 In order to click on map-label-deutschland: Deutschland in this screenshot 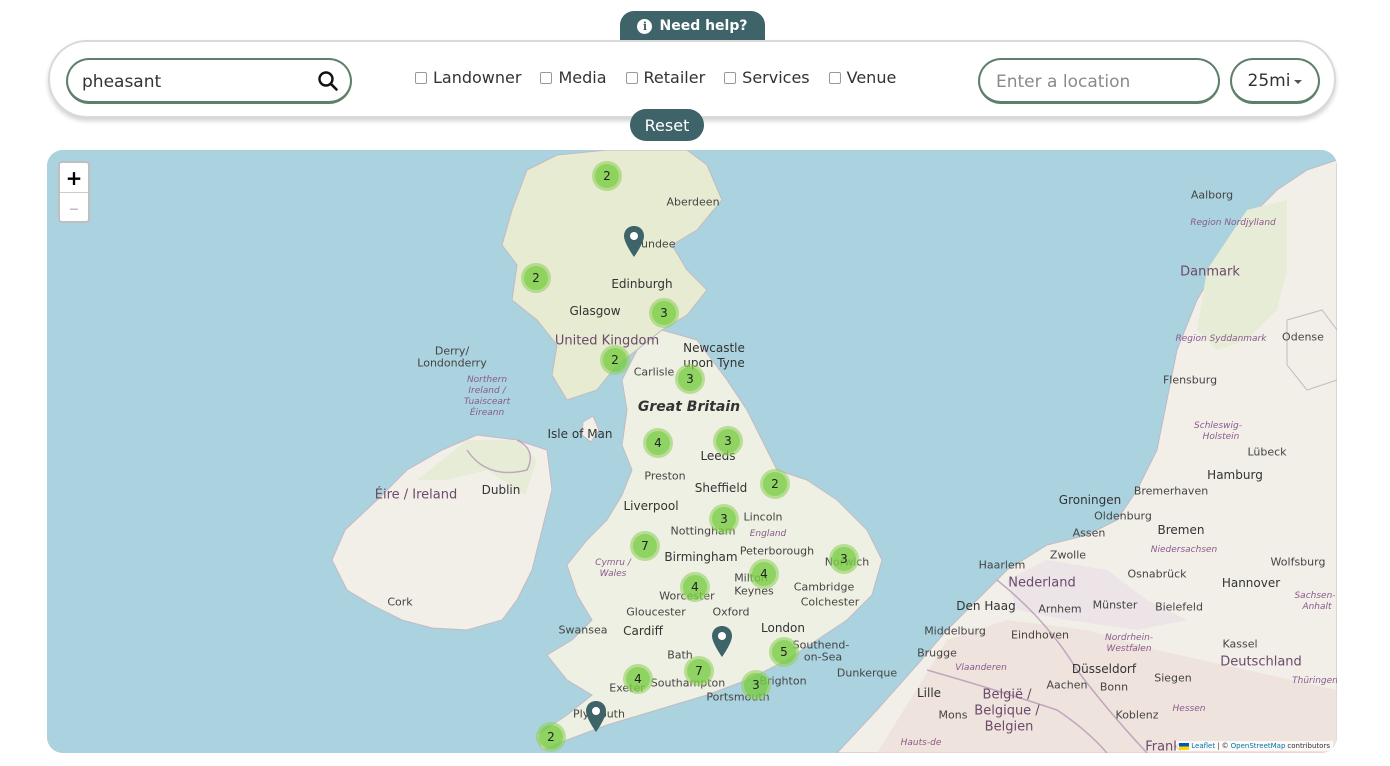, I will do `click(1261, 662)`.